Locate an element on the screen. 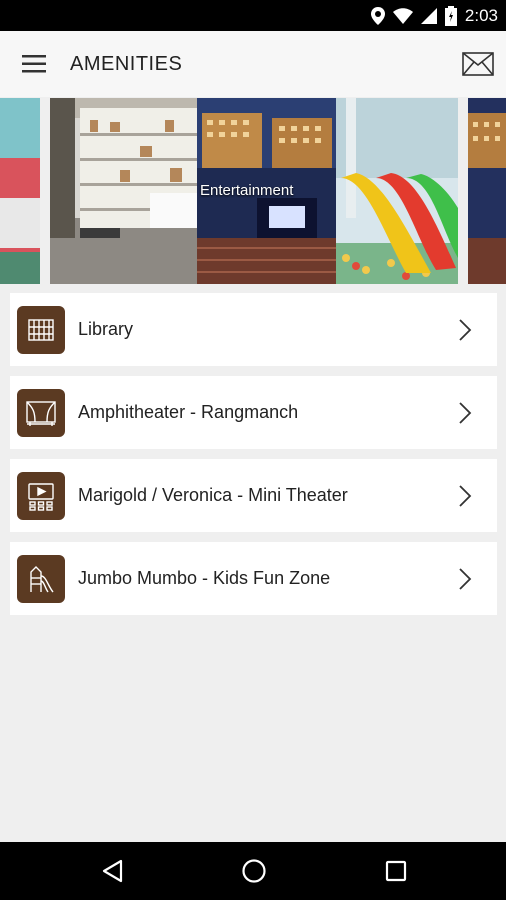 Image resolution: width=506 pixels, height=900 pixels. carousel-slide-sports is located at coordinates (20, 191).